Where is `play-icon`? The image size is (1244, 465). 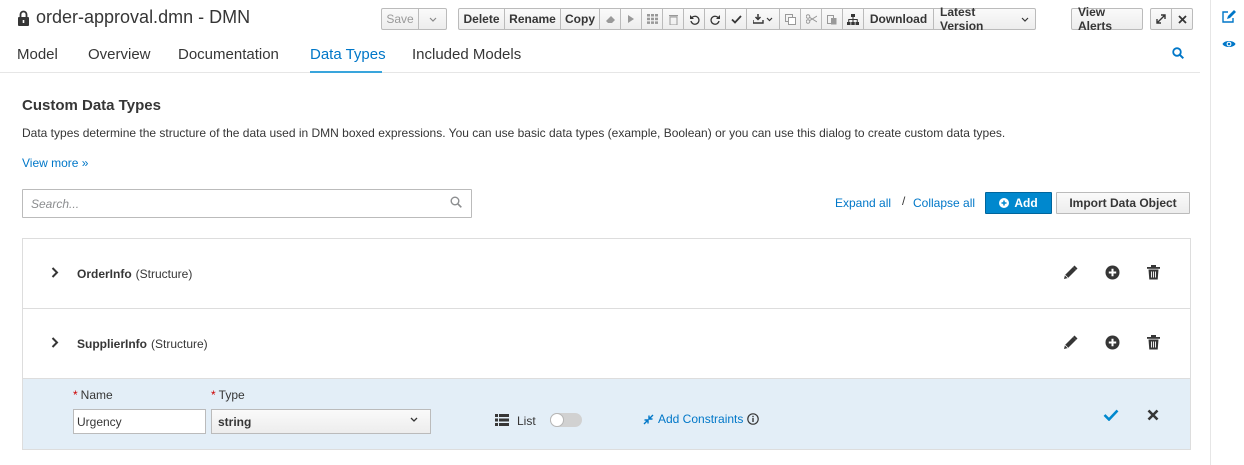
play-icon is located at coordinates (631, 19).